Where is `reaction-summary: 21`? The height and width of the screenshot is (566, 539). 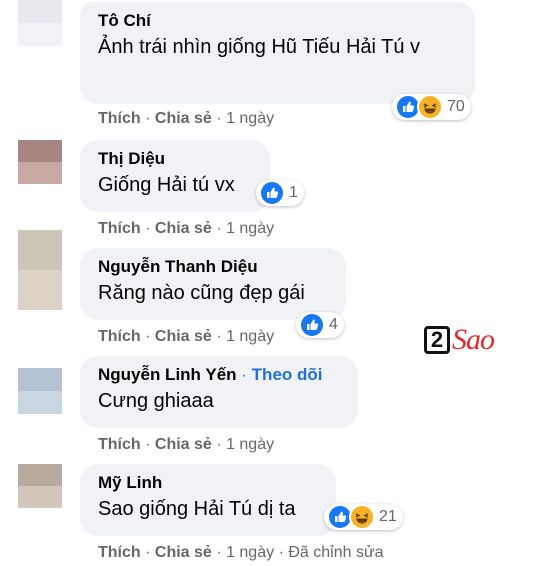
reaction-summary: 21 is located at coordinates (363, 517).